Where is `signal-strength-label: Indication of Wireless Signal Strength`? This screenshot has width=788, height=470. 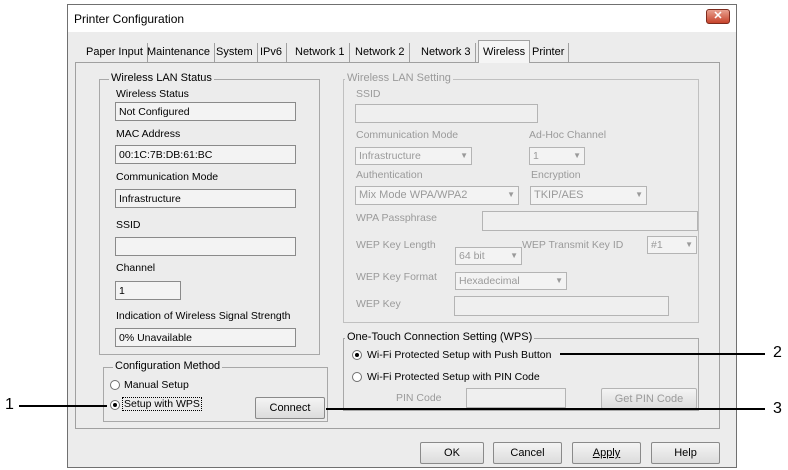
signal-strength-label: Indication of Wireless Signal Strength is located at coordinates (203, 316).